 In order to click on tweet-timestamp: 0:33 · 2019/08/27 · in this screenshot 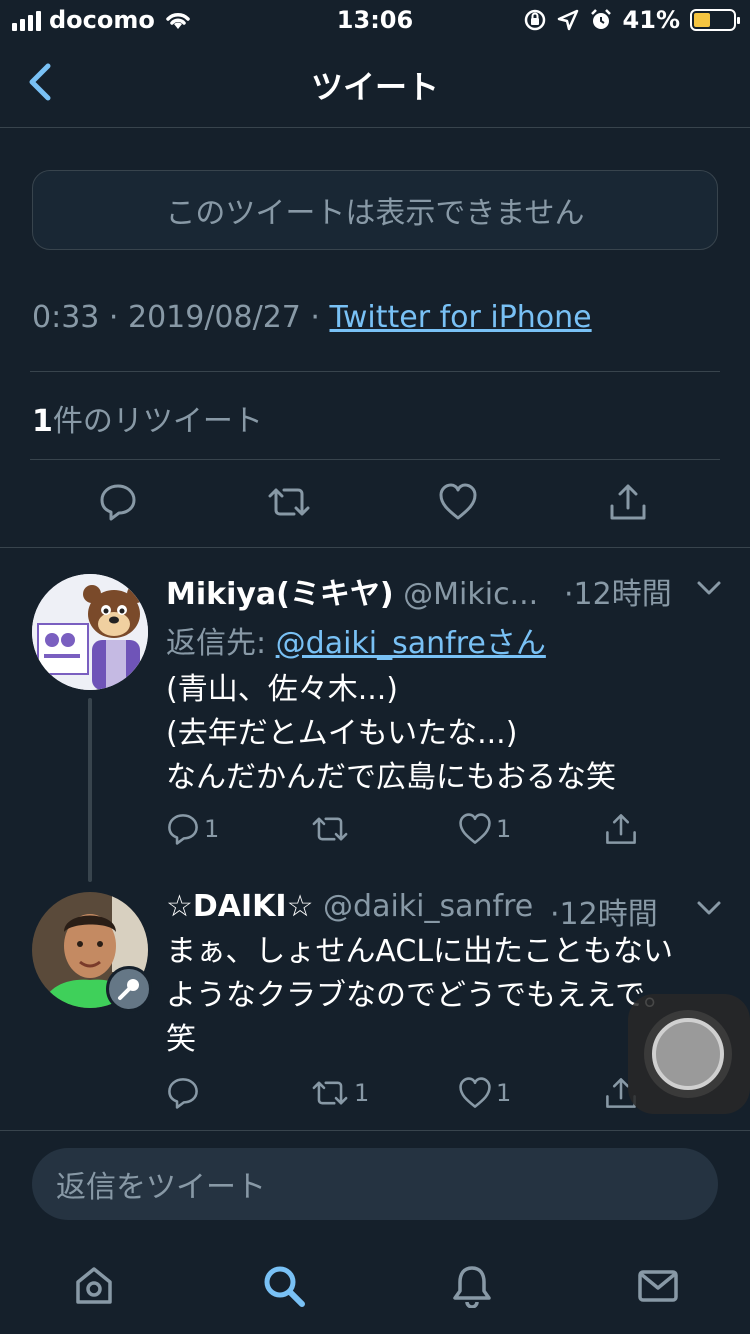, I will do `click(181, 317)`.